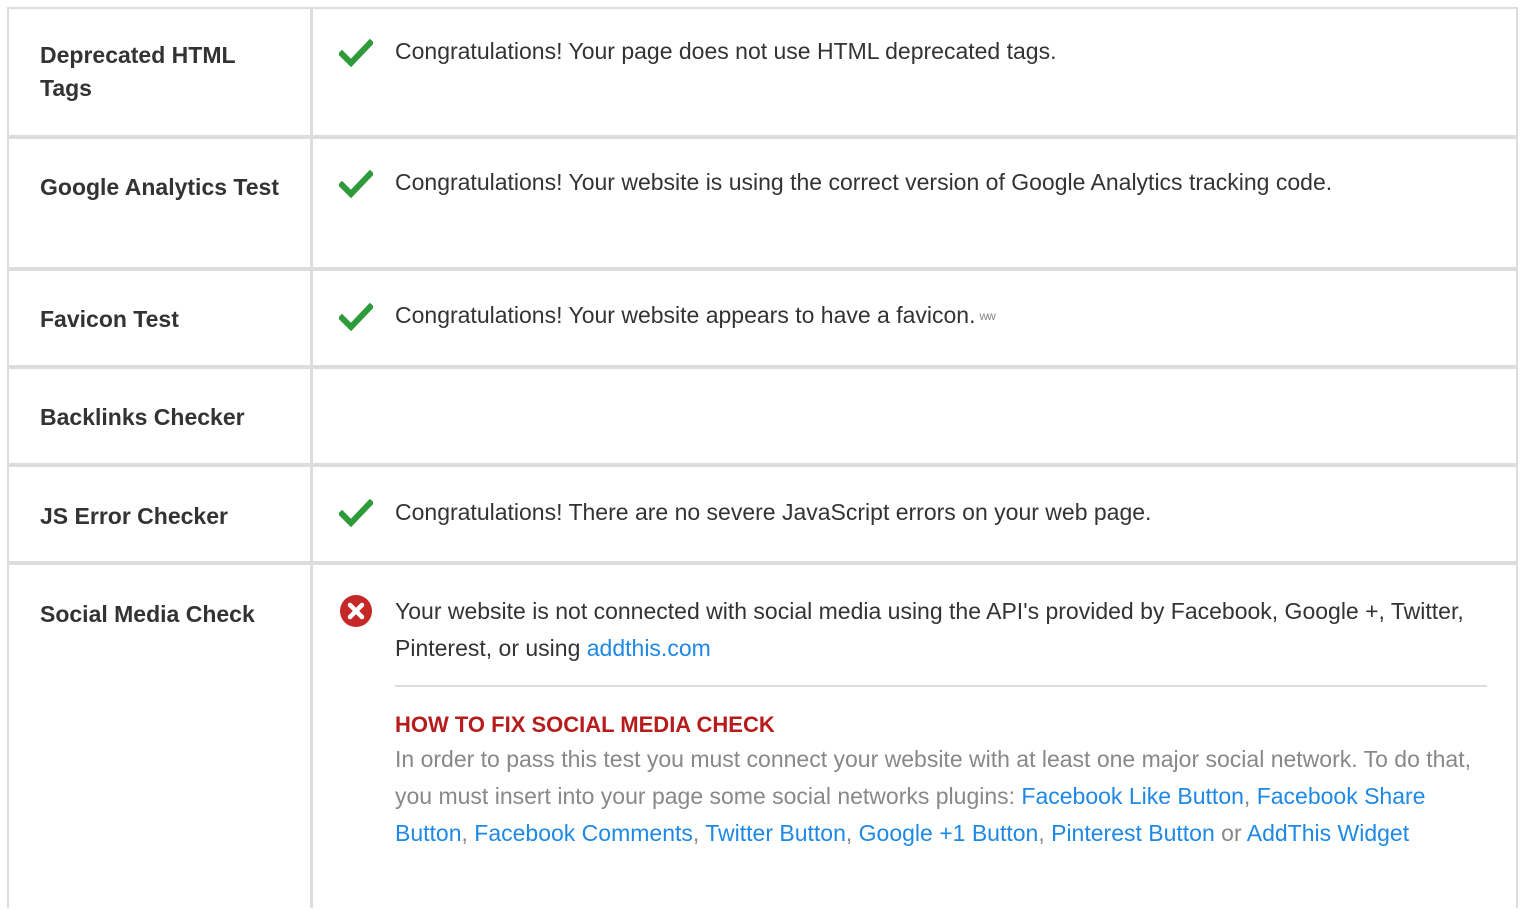 The height and width of the screenshot is (910, 1522). I want to click on table-row: Backlinks Checker, so click(762, 418).